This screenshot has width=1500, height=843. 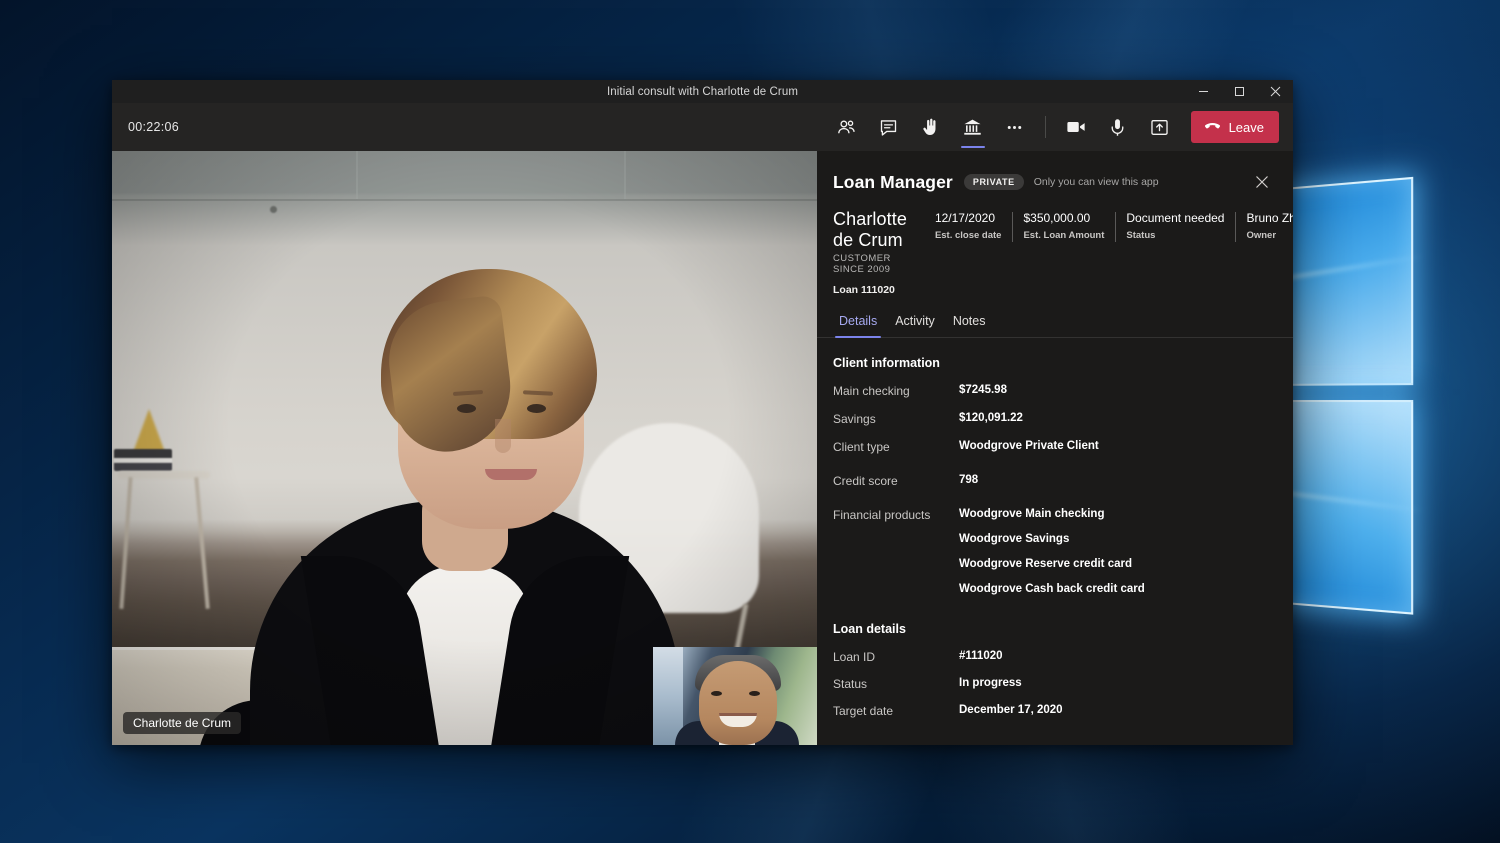 What do you see at coordinates (863, 711) in the screenshot?
I see `row-label: Target date` at bounding box center [863, 711].